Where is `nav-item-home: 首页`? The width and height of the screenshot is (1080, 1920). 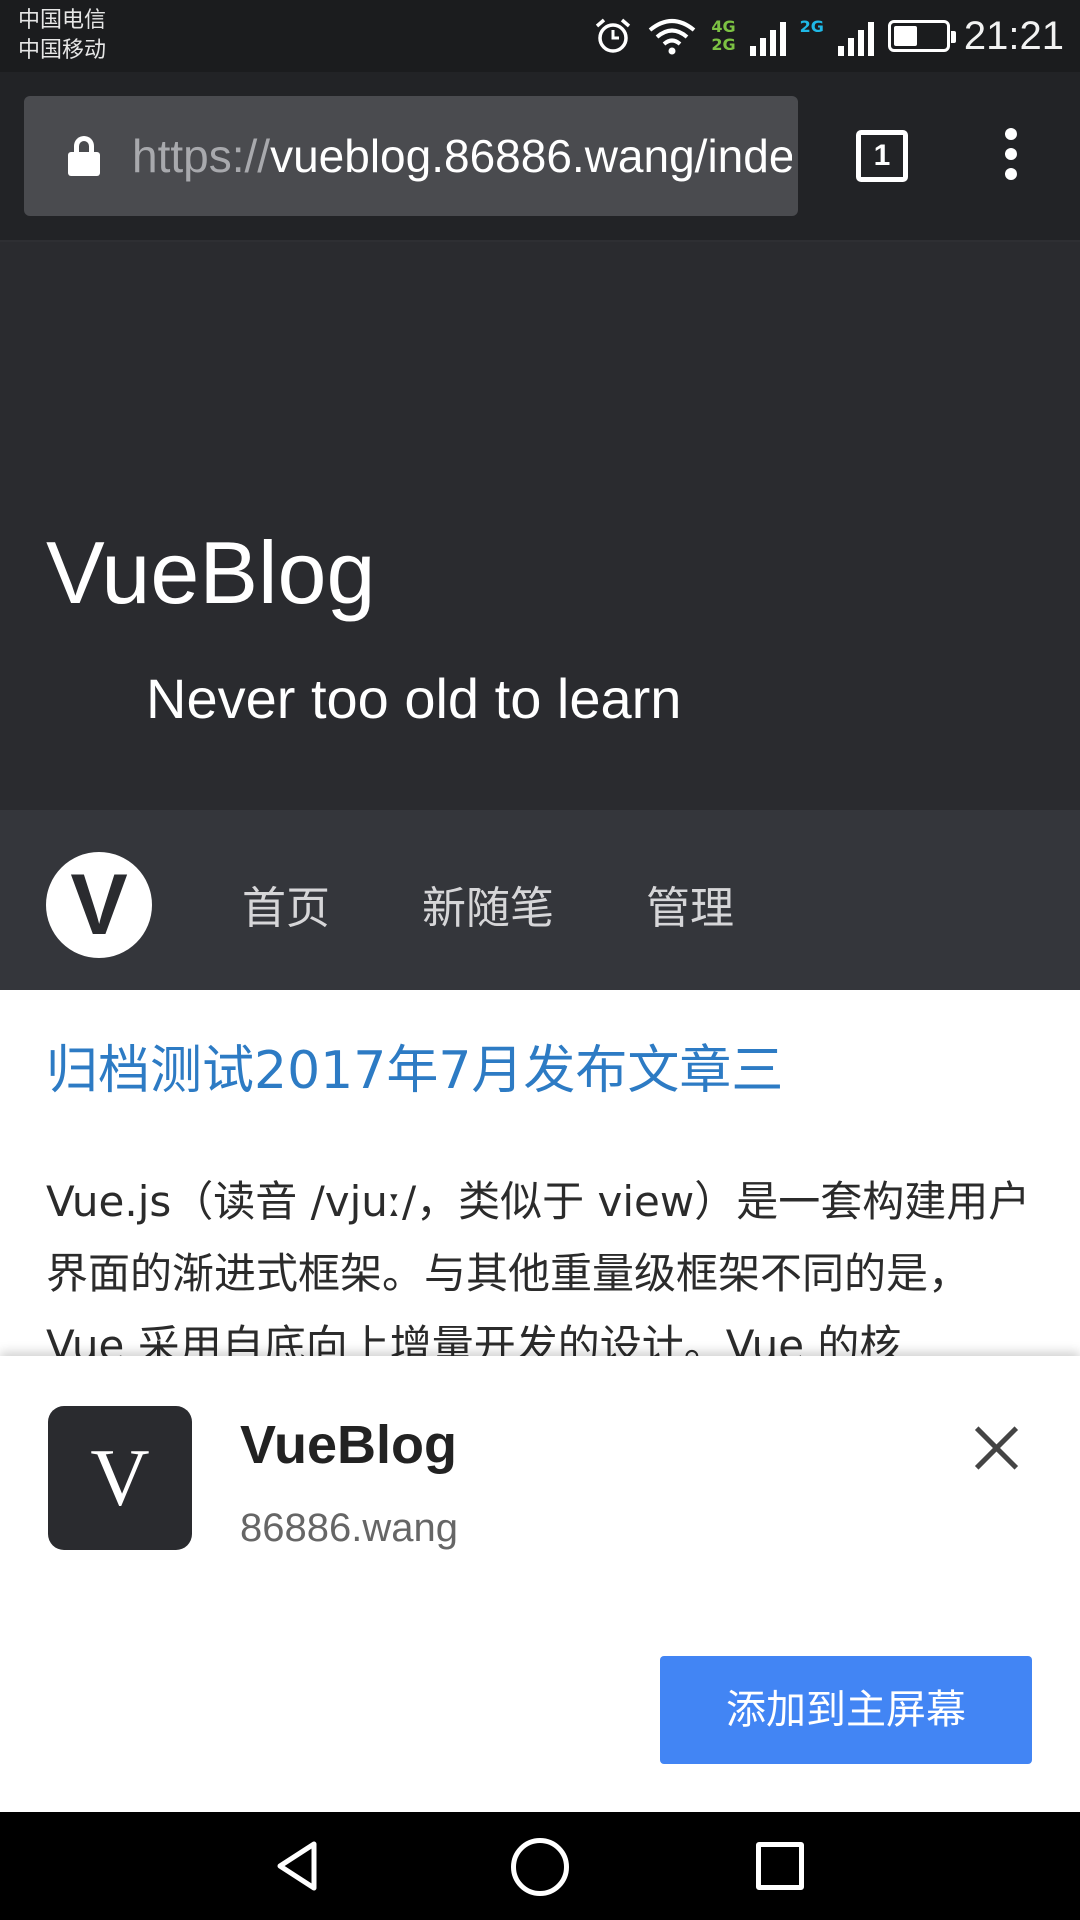
nav-item-home: 首页 is located at coordinates (286, 904).